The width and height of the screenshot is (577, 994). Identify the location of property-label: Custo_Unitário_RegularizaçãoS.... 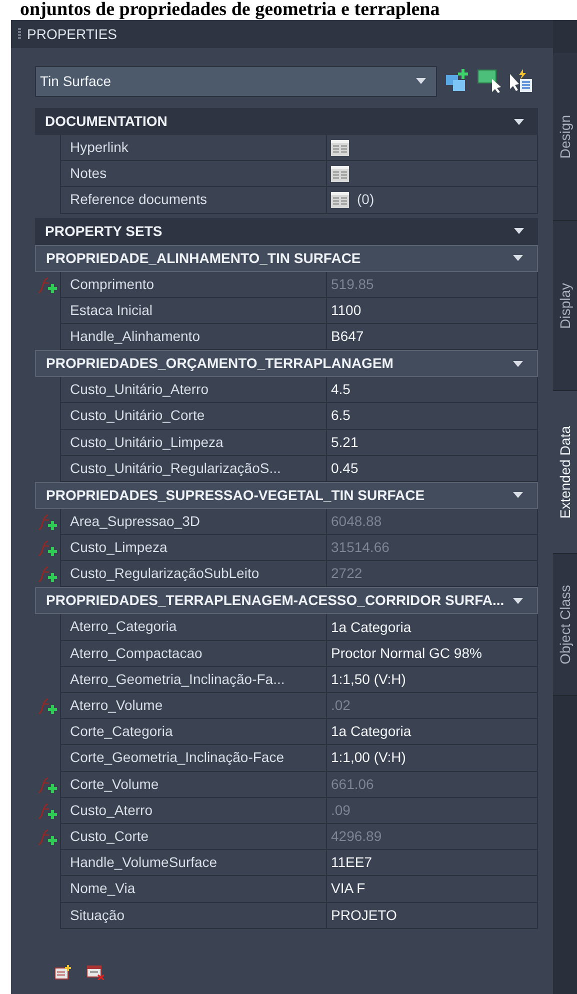
(194, 468).